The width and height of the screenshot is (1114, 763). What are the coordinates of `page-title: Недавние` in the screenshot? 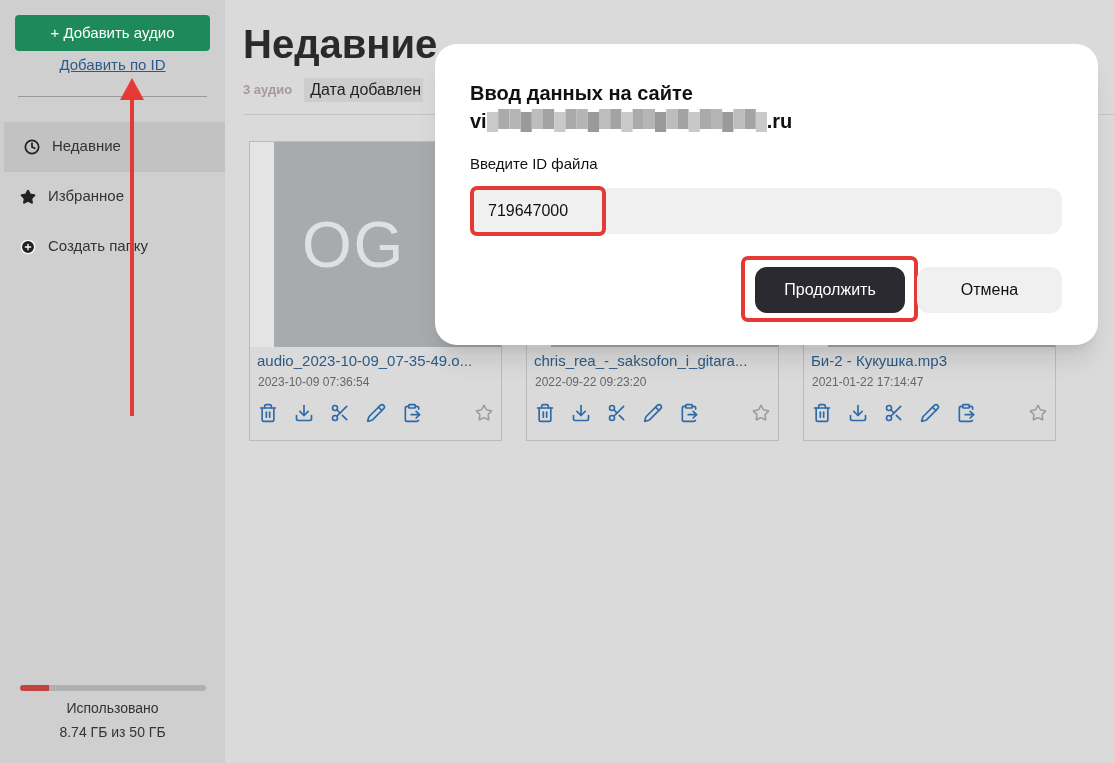 It's located at (341, 44).